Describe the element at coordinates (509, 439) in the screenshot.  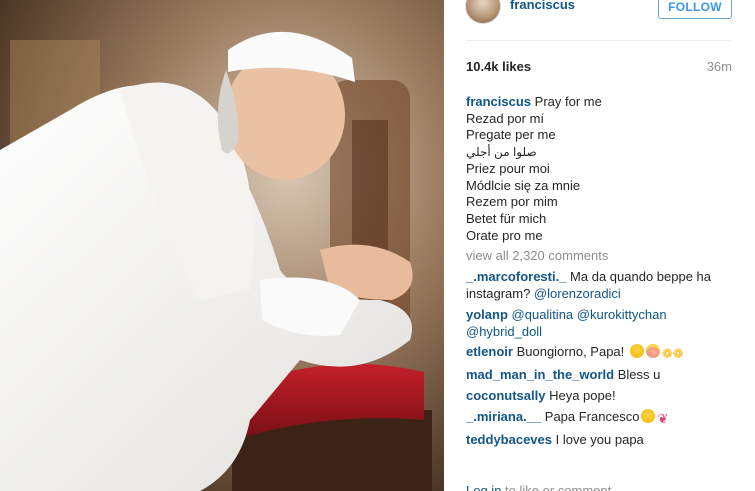
I see `comment-username: teddybaceves` at that location.